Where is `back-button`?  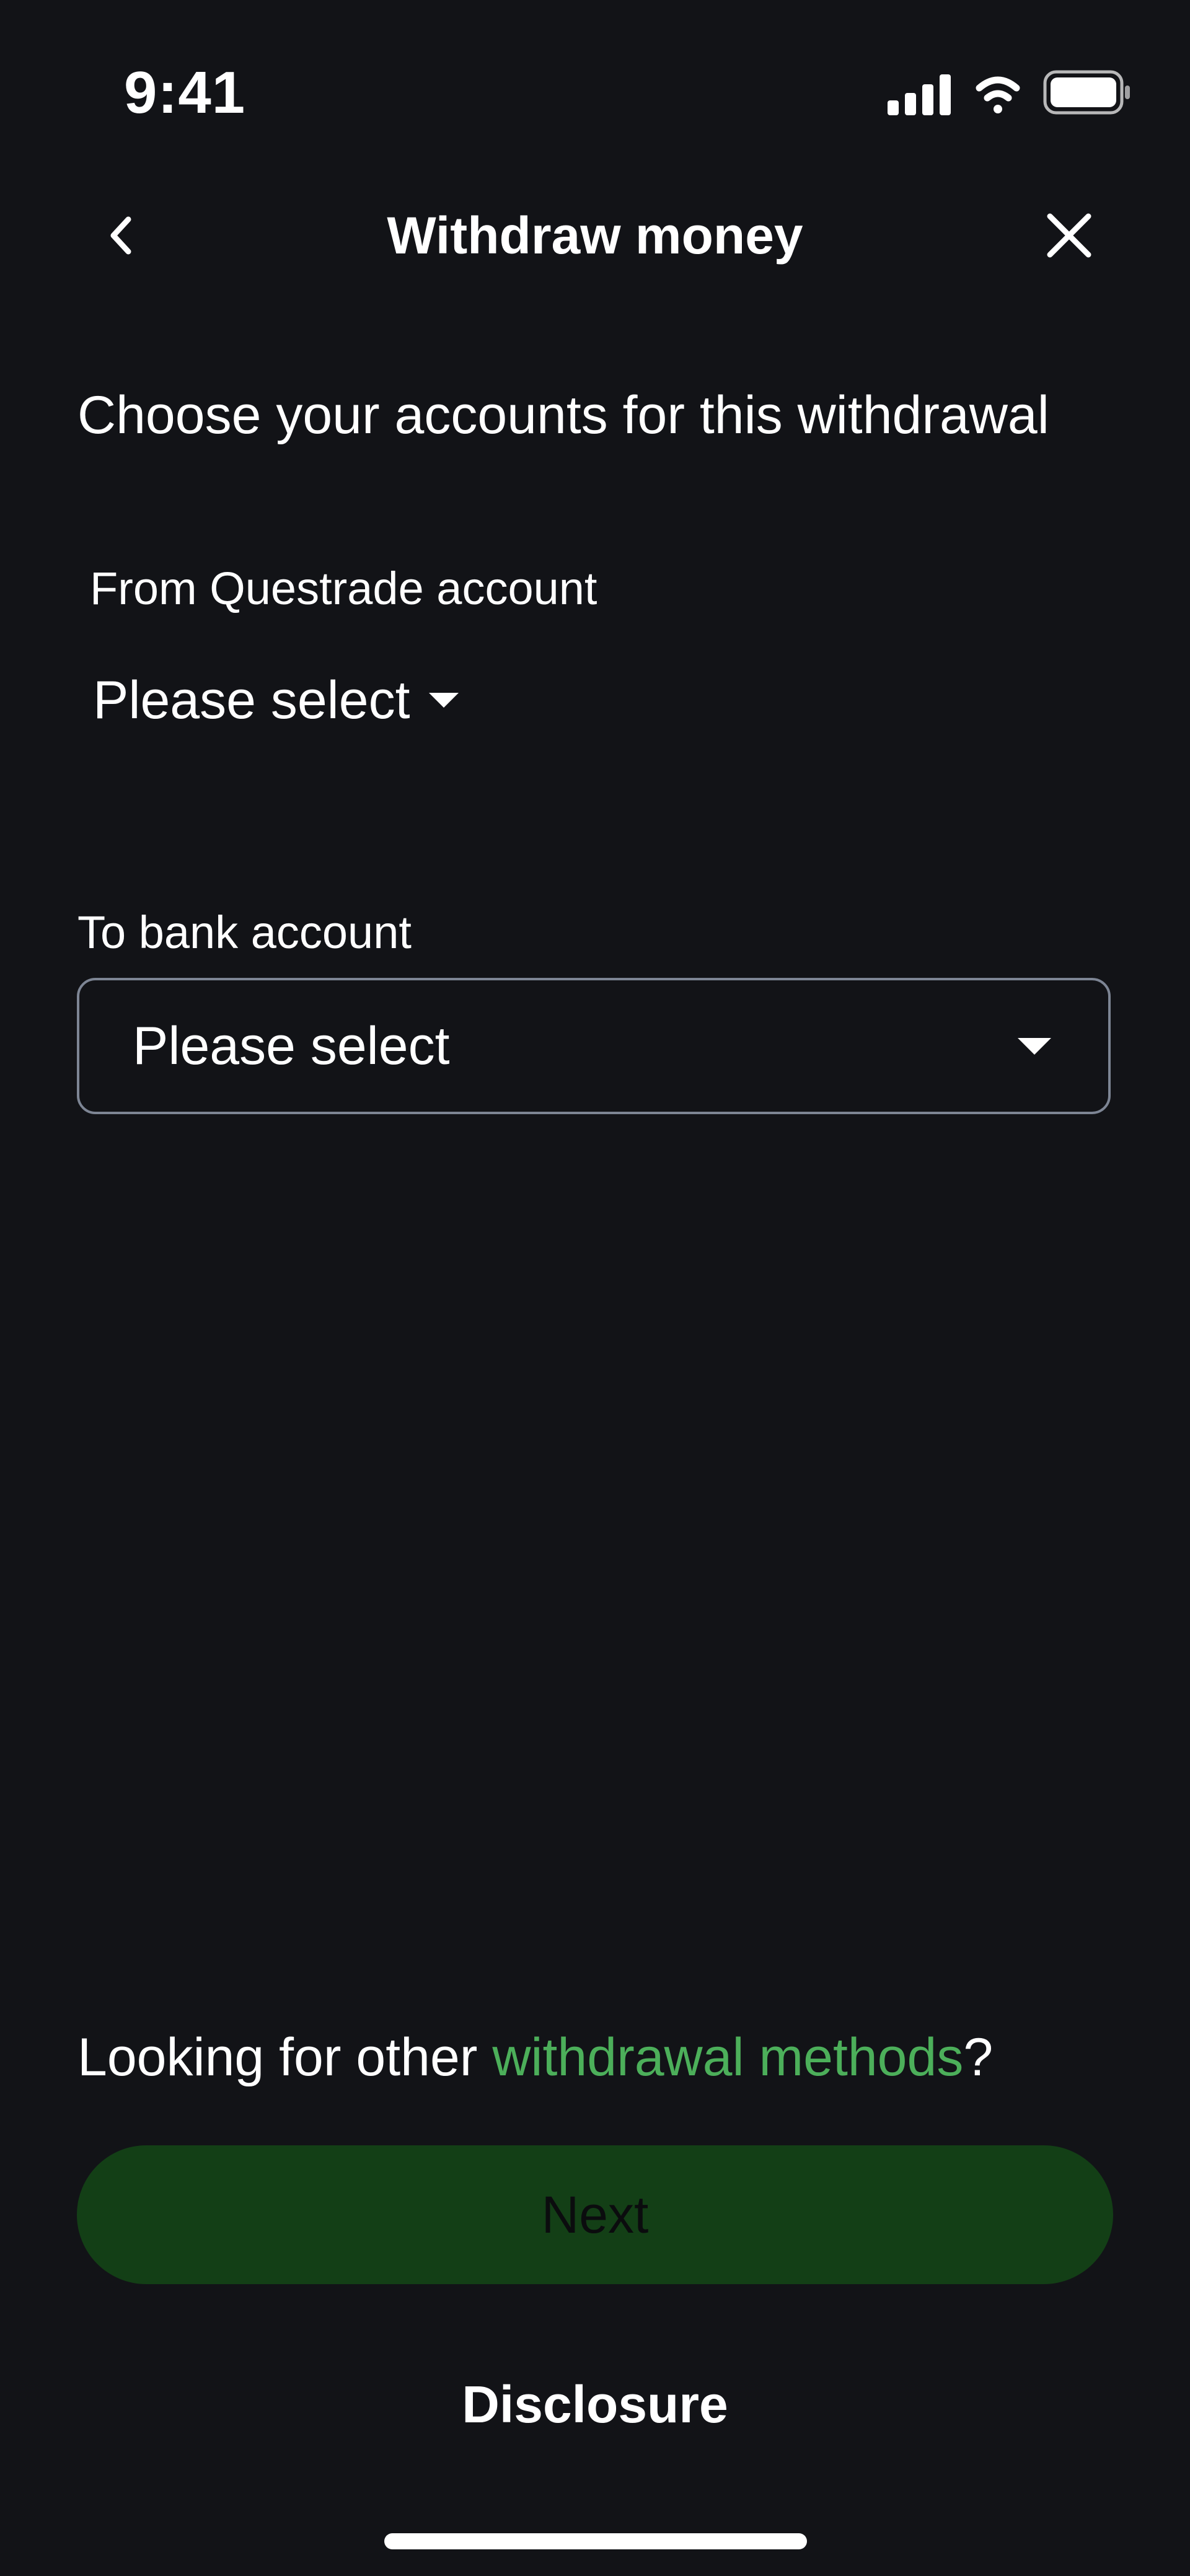
back-button is located at coordinates (121, 236).